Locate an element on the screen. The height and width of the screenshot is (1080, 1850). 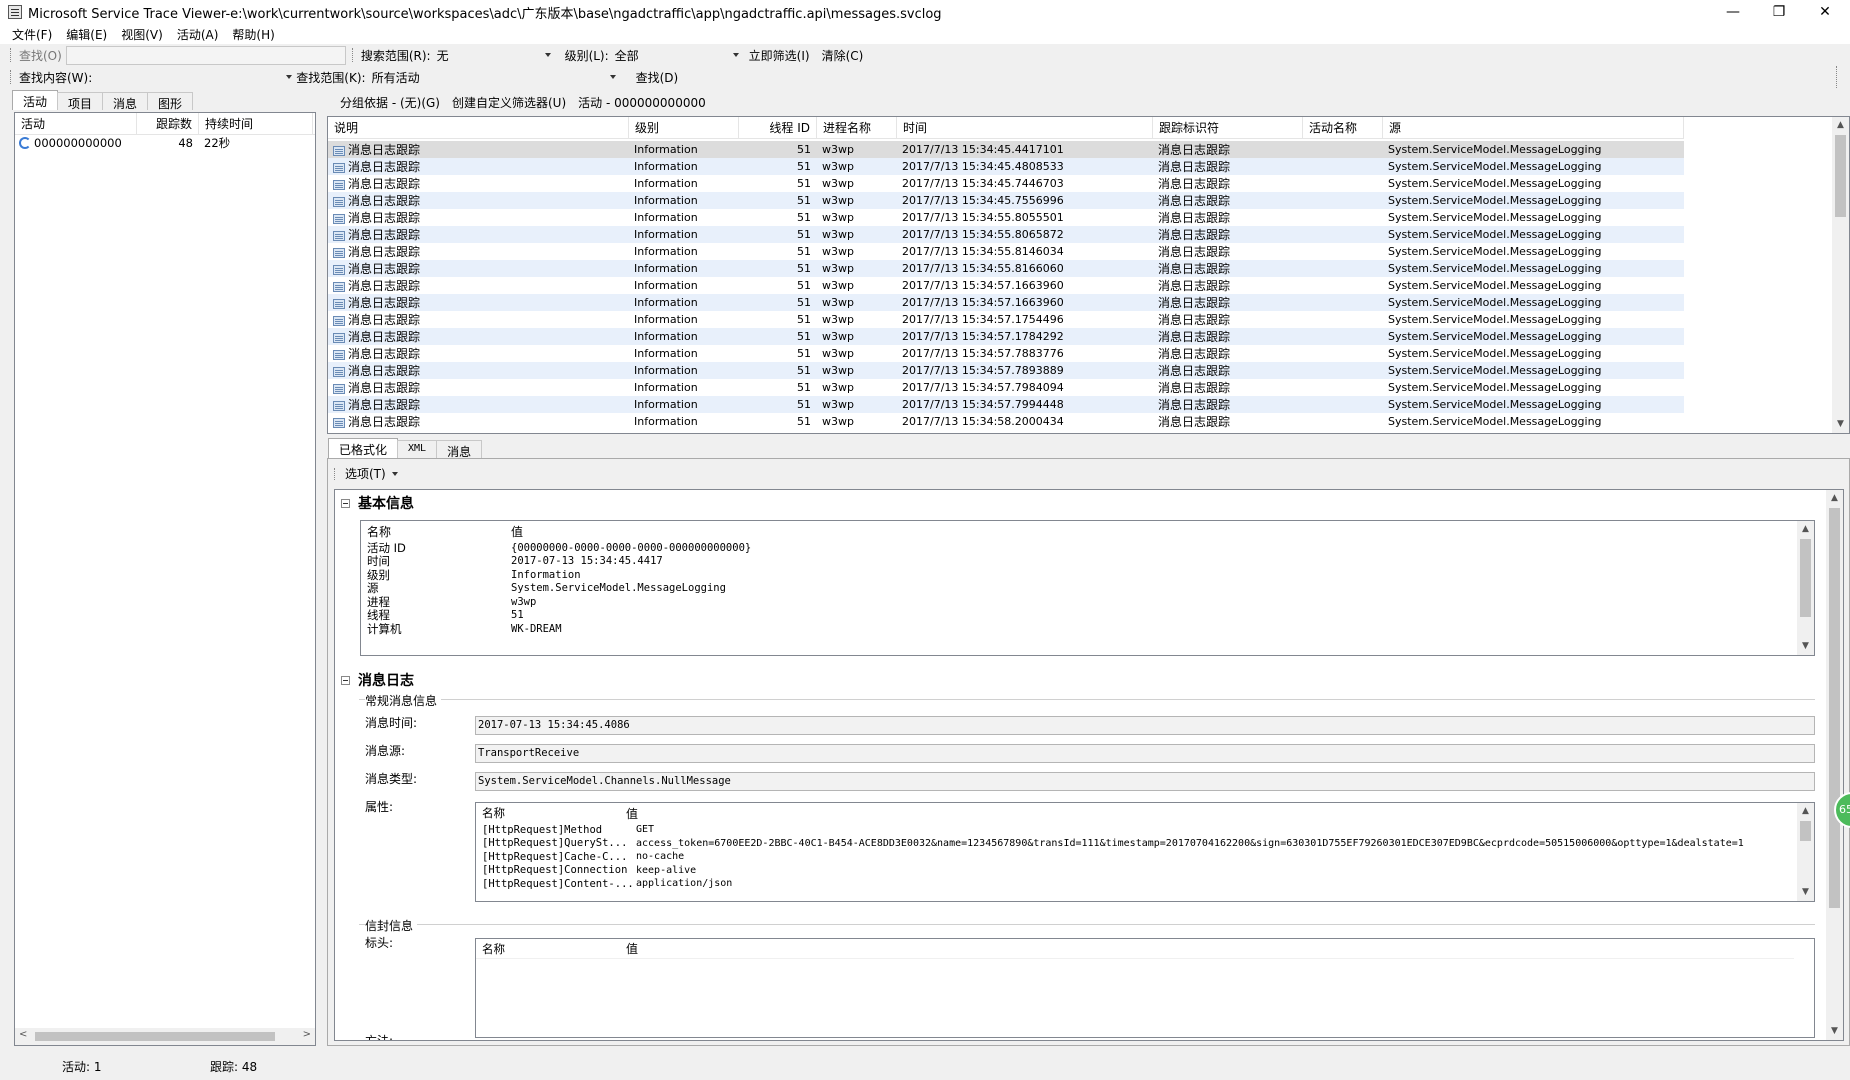
msg-time-field: 2017-07-13 15:34:45.4086 is located at coordinates (1145, 725).